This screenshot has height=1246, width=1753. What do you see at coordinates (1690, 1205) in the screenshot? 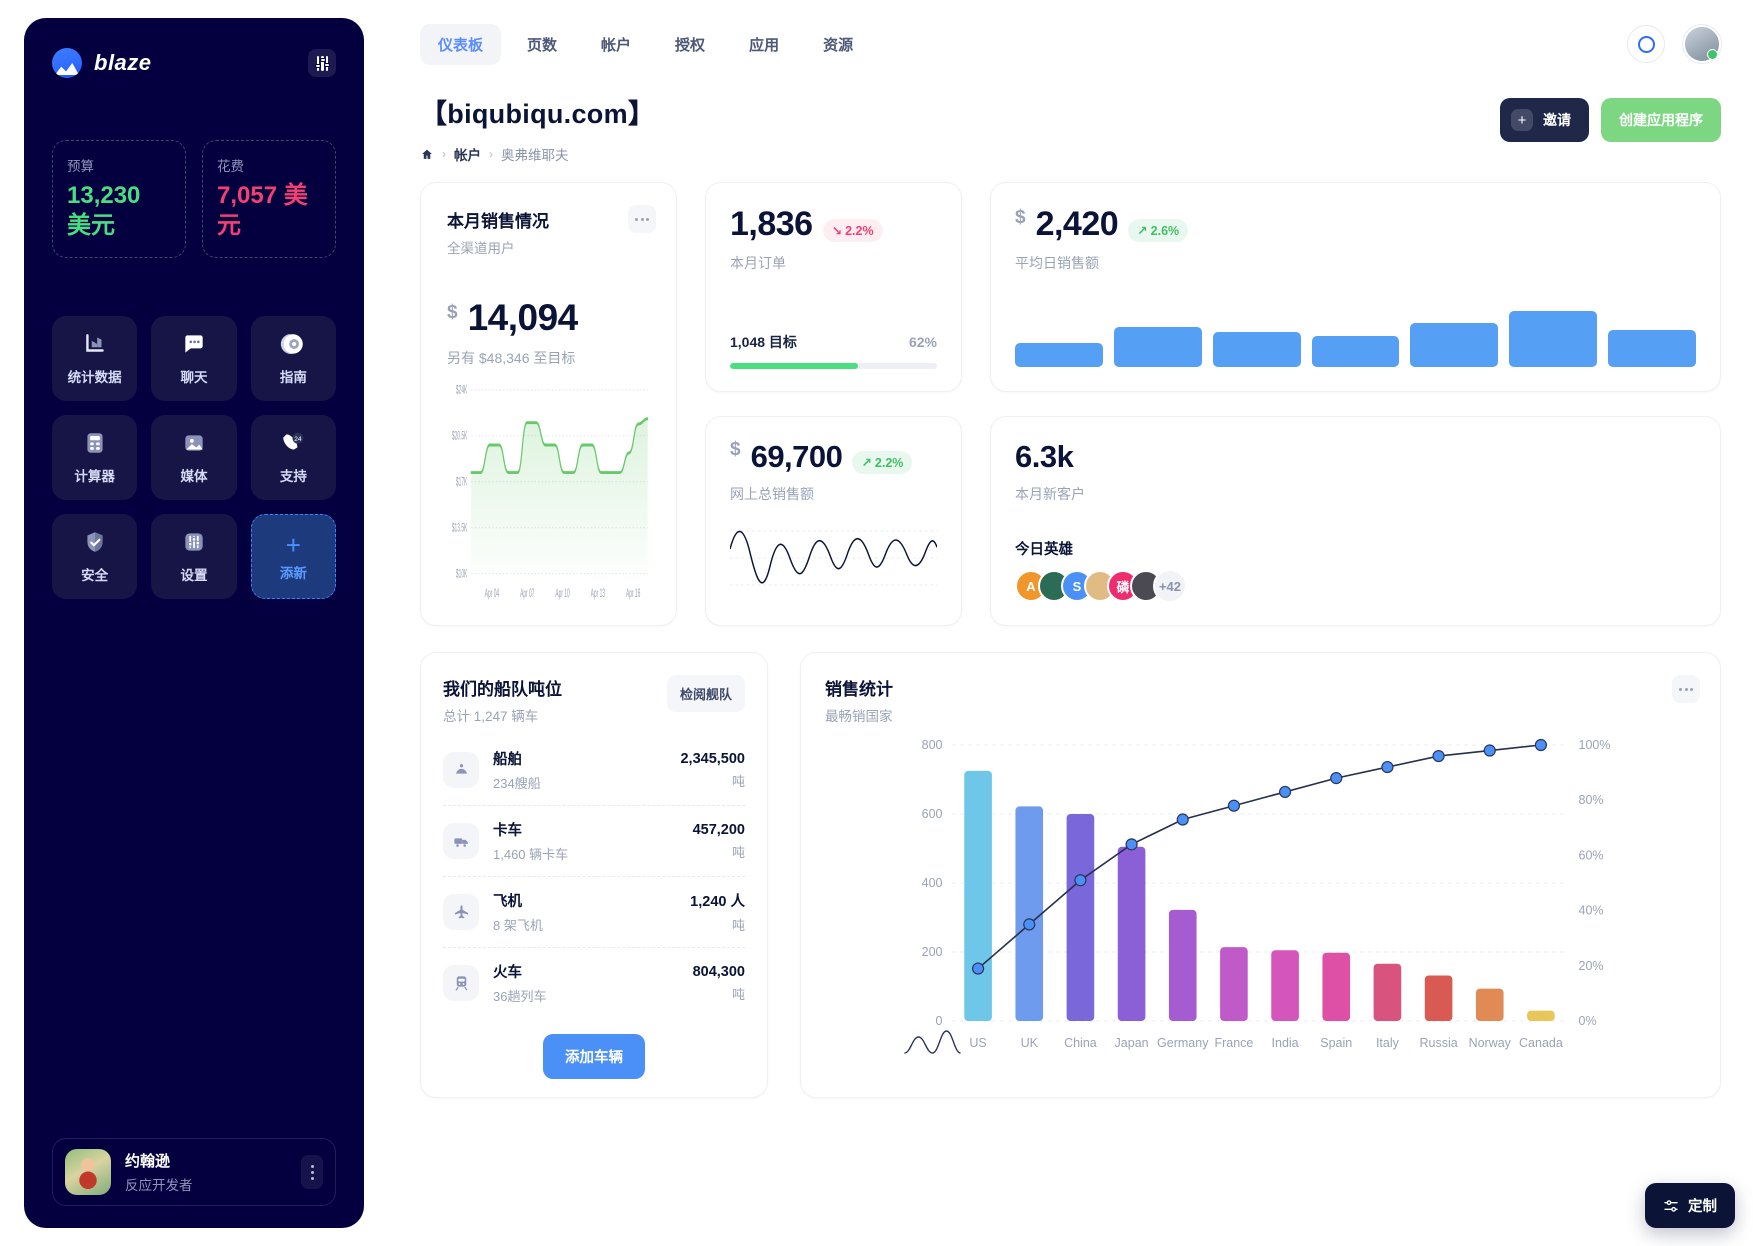
I see `customize-button: 定制` at bounding box center [1690, 1205].